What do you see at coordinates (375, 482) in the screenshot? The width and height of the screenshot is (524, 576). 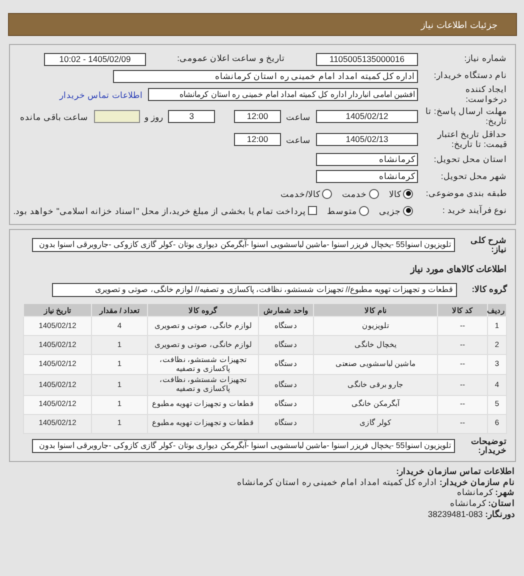 I see `contact-line: نام سازمان خریدار: اداره کل کمیته امداد امام خمینی ره استان کرمانشاه` at bounding box center [375, 482].